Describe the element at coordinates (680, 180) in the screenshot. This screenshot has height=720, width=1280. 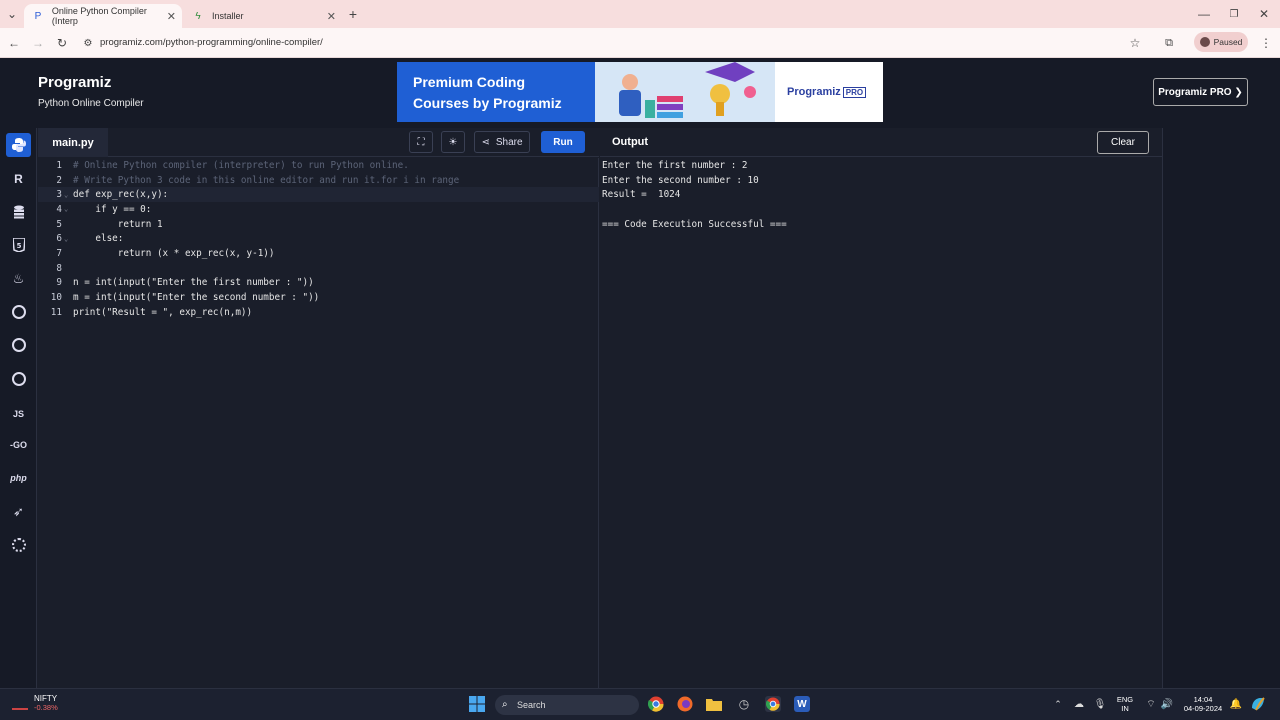
I see `output-line: Enter the second number : 10` at that location.